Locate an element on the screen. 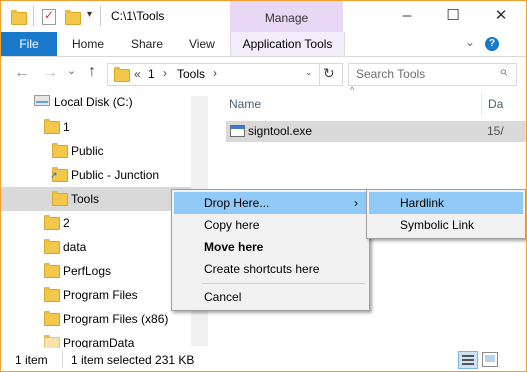  large-icons-view-icon is located at coordinates (490, 359).